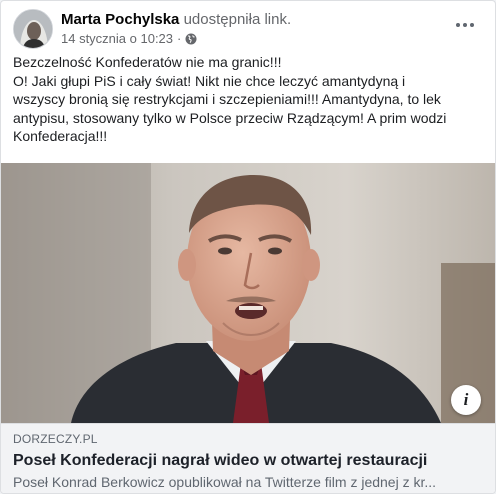  What do you see at coordinates (237, 19) in the screenshot?
I see `share-action: udostępniła link.` at bounding box center [237, 19].